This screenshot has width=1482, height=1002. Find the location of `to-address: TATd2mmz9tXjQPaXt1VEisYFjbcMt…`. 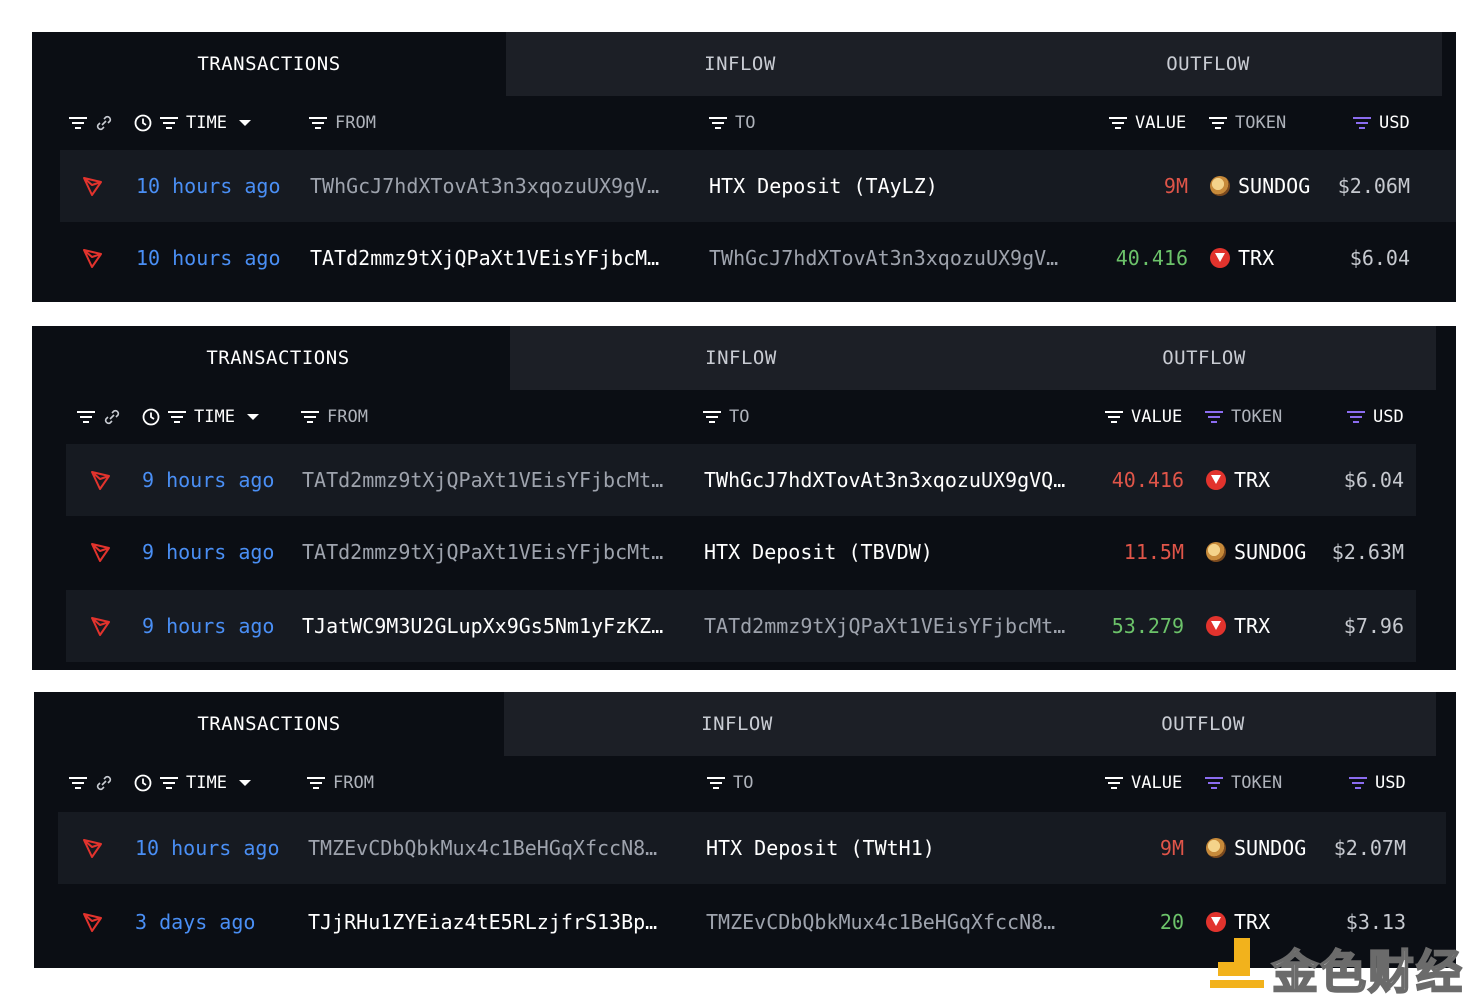

to-address: TATd2mmz9tXjQPaXt1VEisYFjbcMt… is located at coordinates (884, 626).